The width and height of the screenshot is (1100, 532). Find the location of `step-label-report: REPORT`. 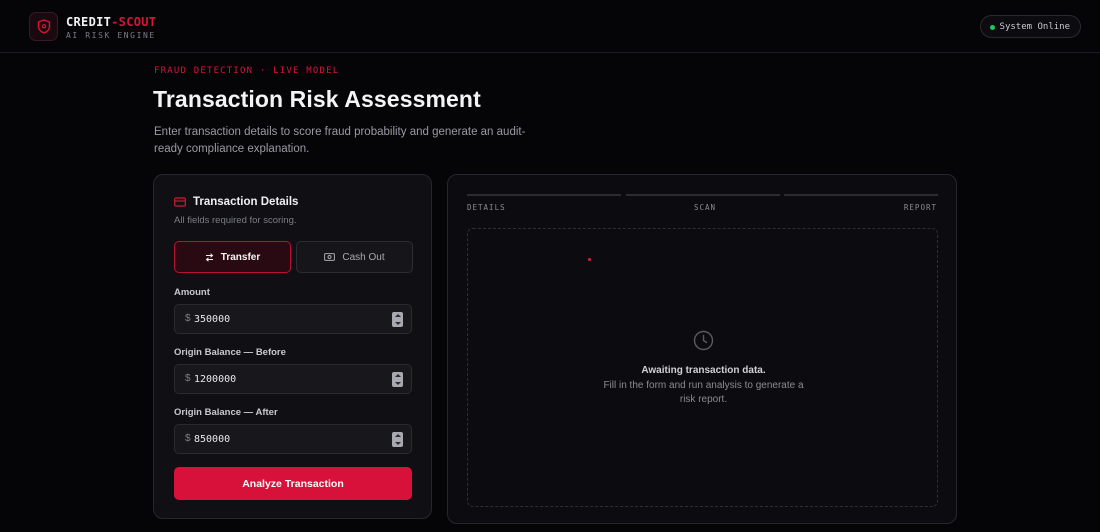

step-label-report: REPORT is located at coordinates (920, 207).